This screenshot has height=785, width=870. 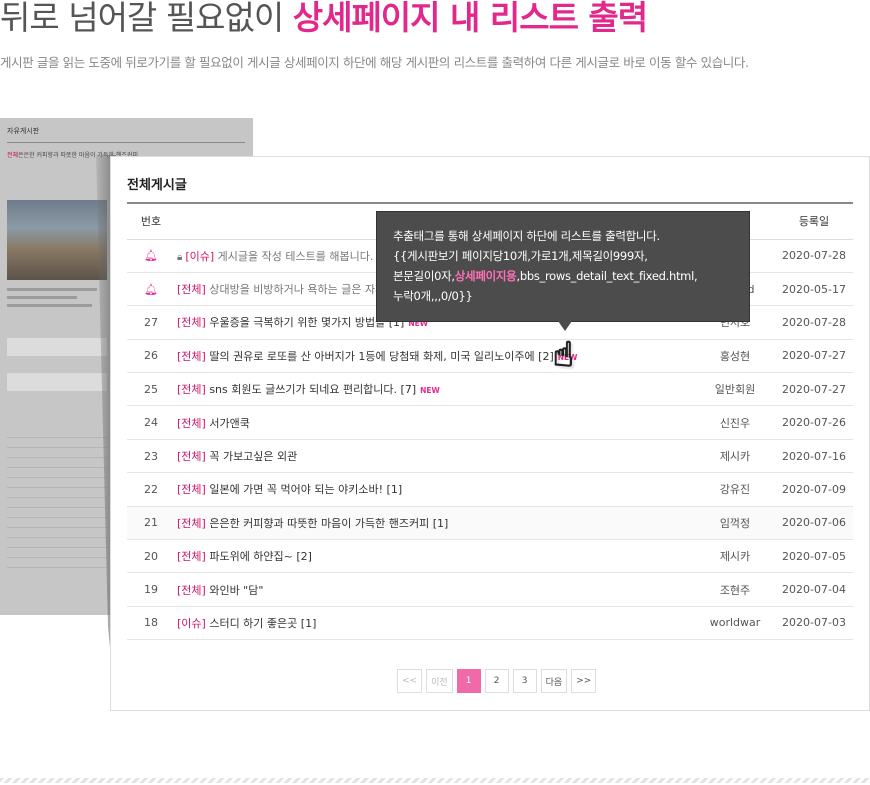 What do you see at coordinates (151, 389) in the screenshot?
I see `row-number: 25` at bounding box center [151, 389].